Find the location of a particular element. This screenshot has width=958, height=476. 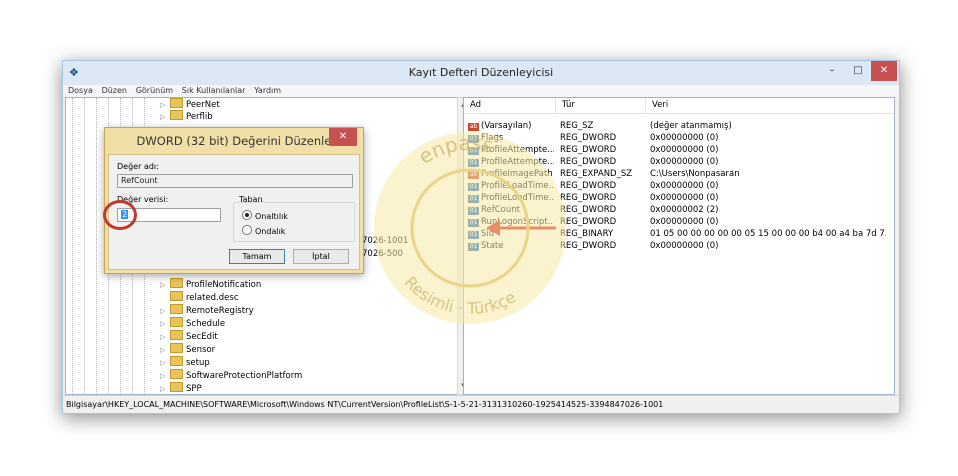

annotation-arrow is located at coordinates (521, 228).